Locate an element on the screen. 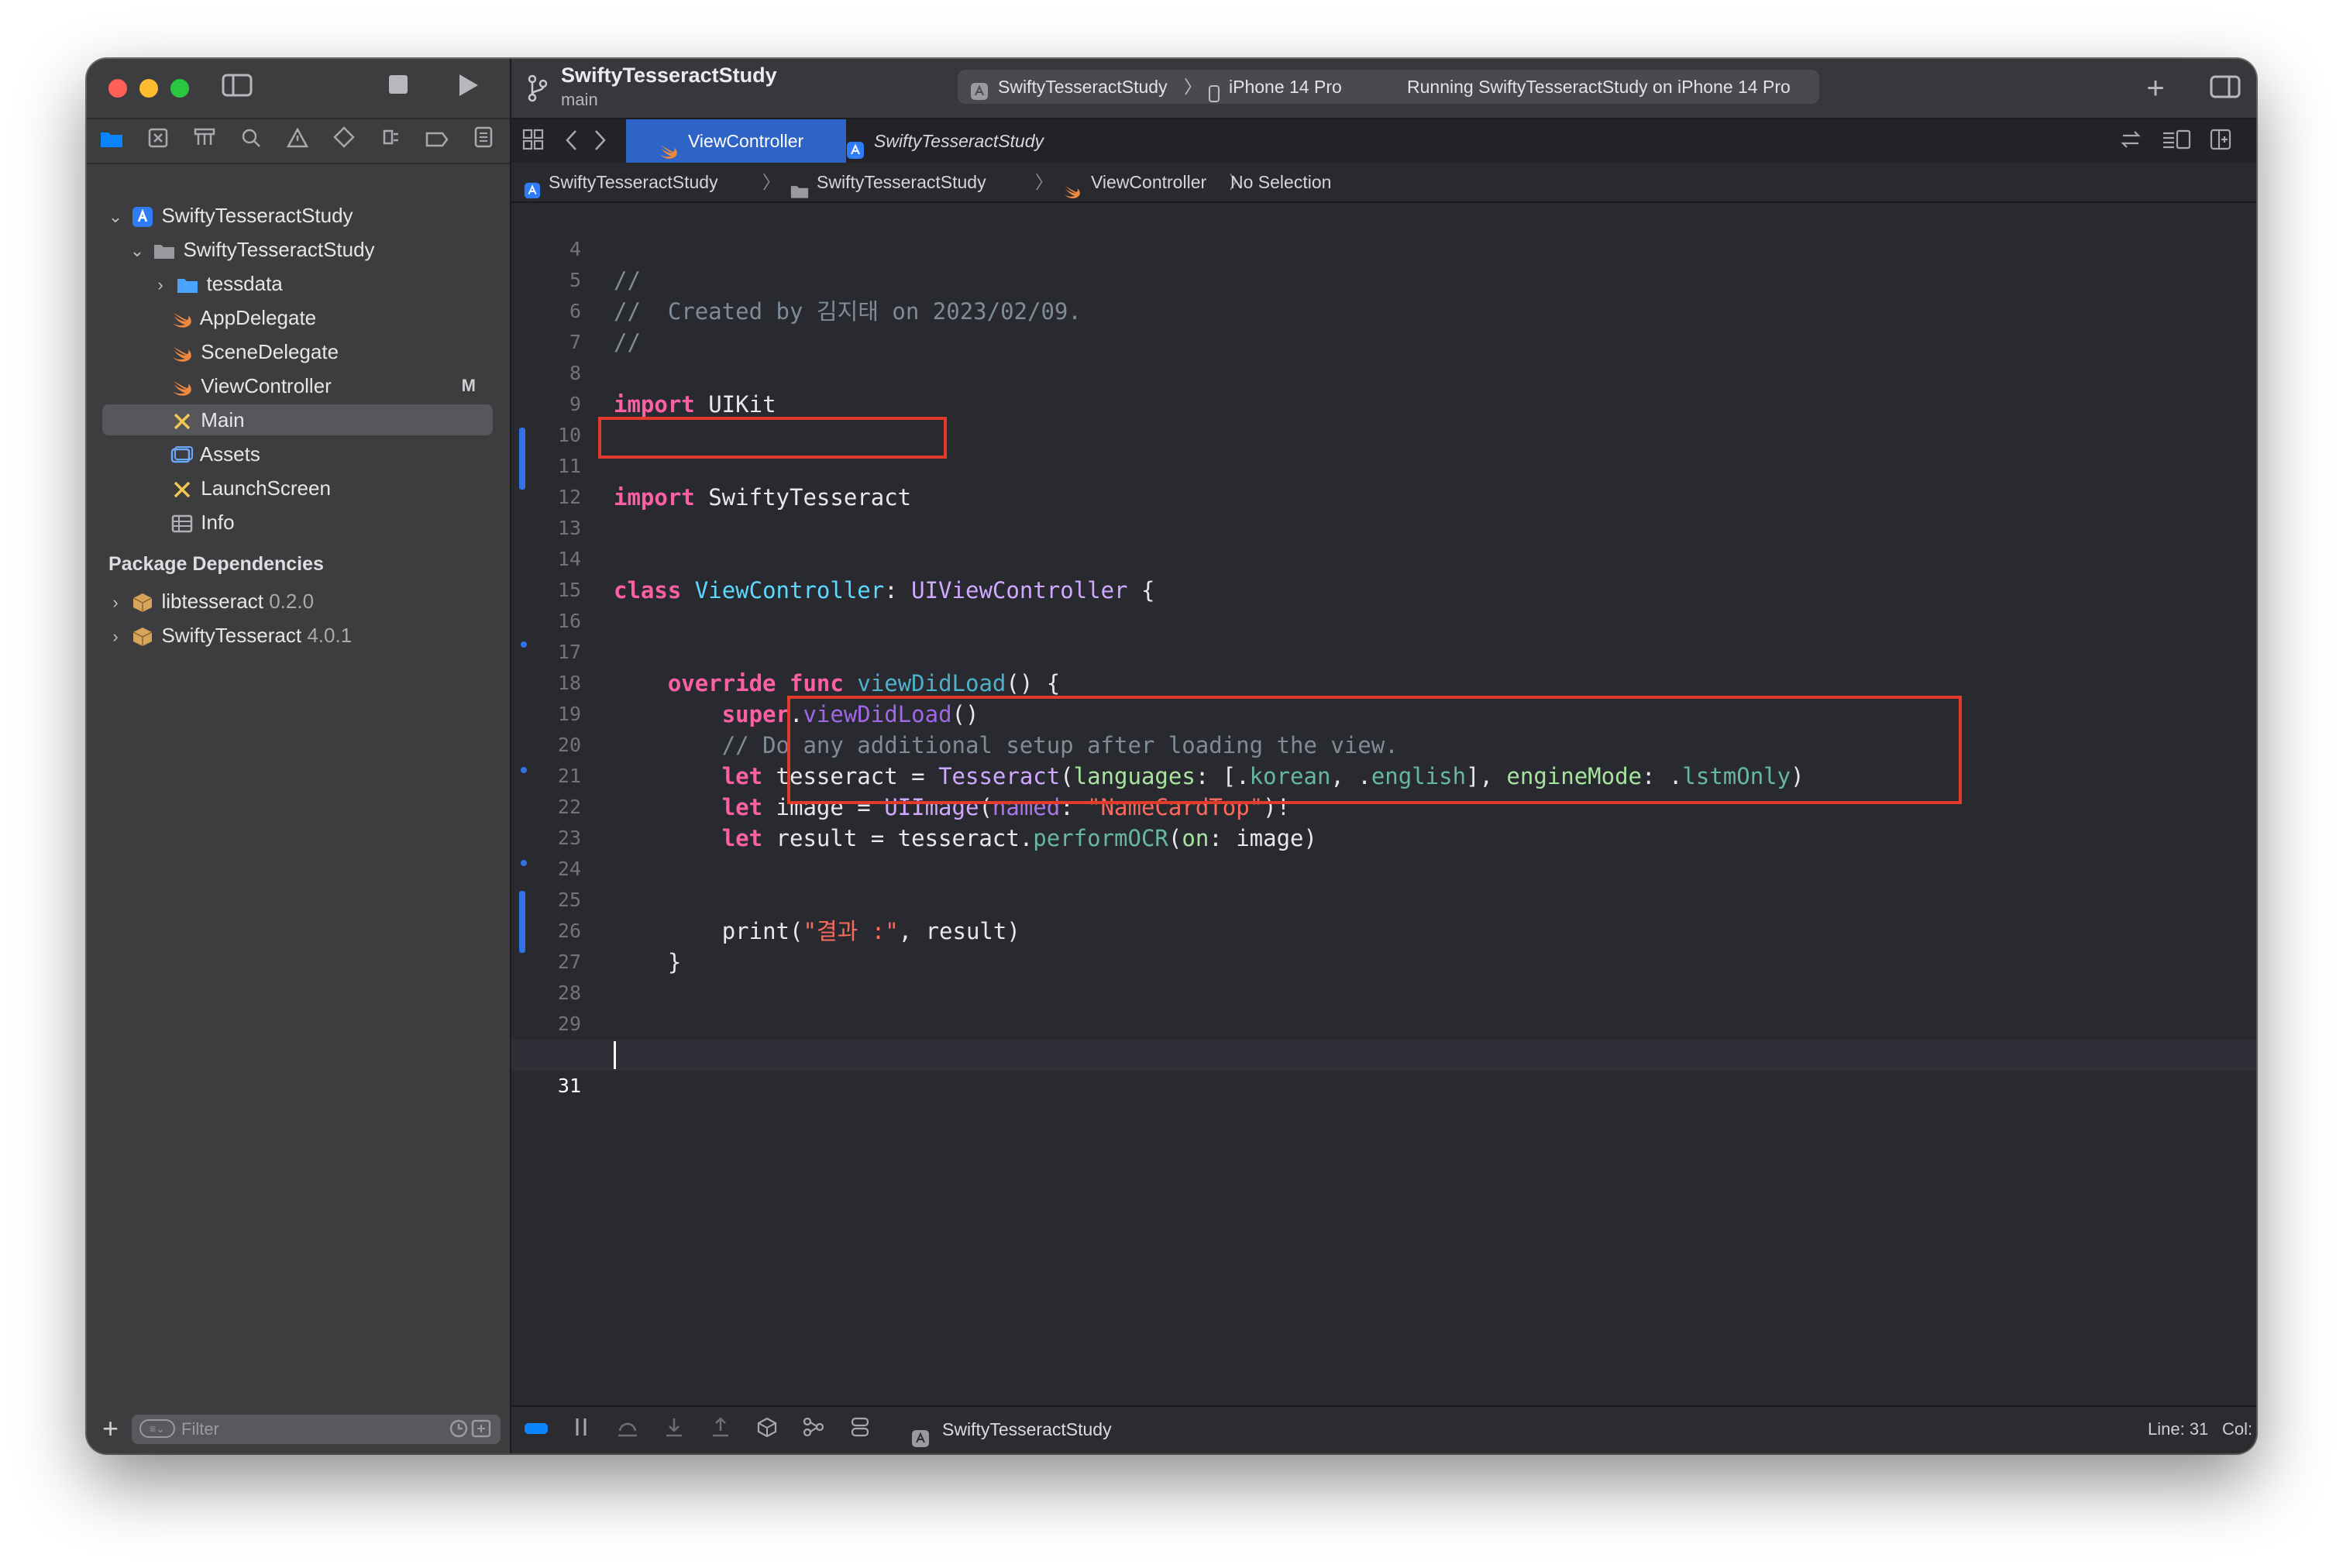  filter-options-icon: ≡⌄ is located at coordinates (157, 1428).